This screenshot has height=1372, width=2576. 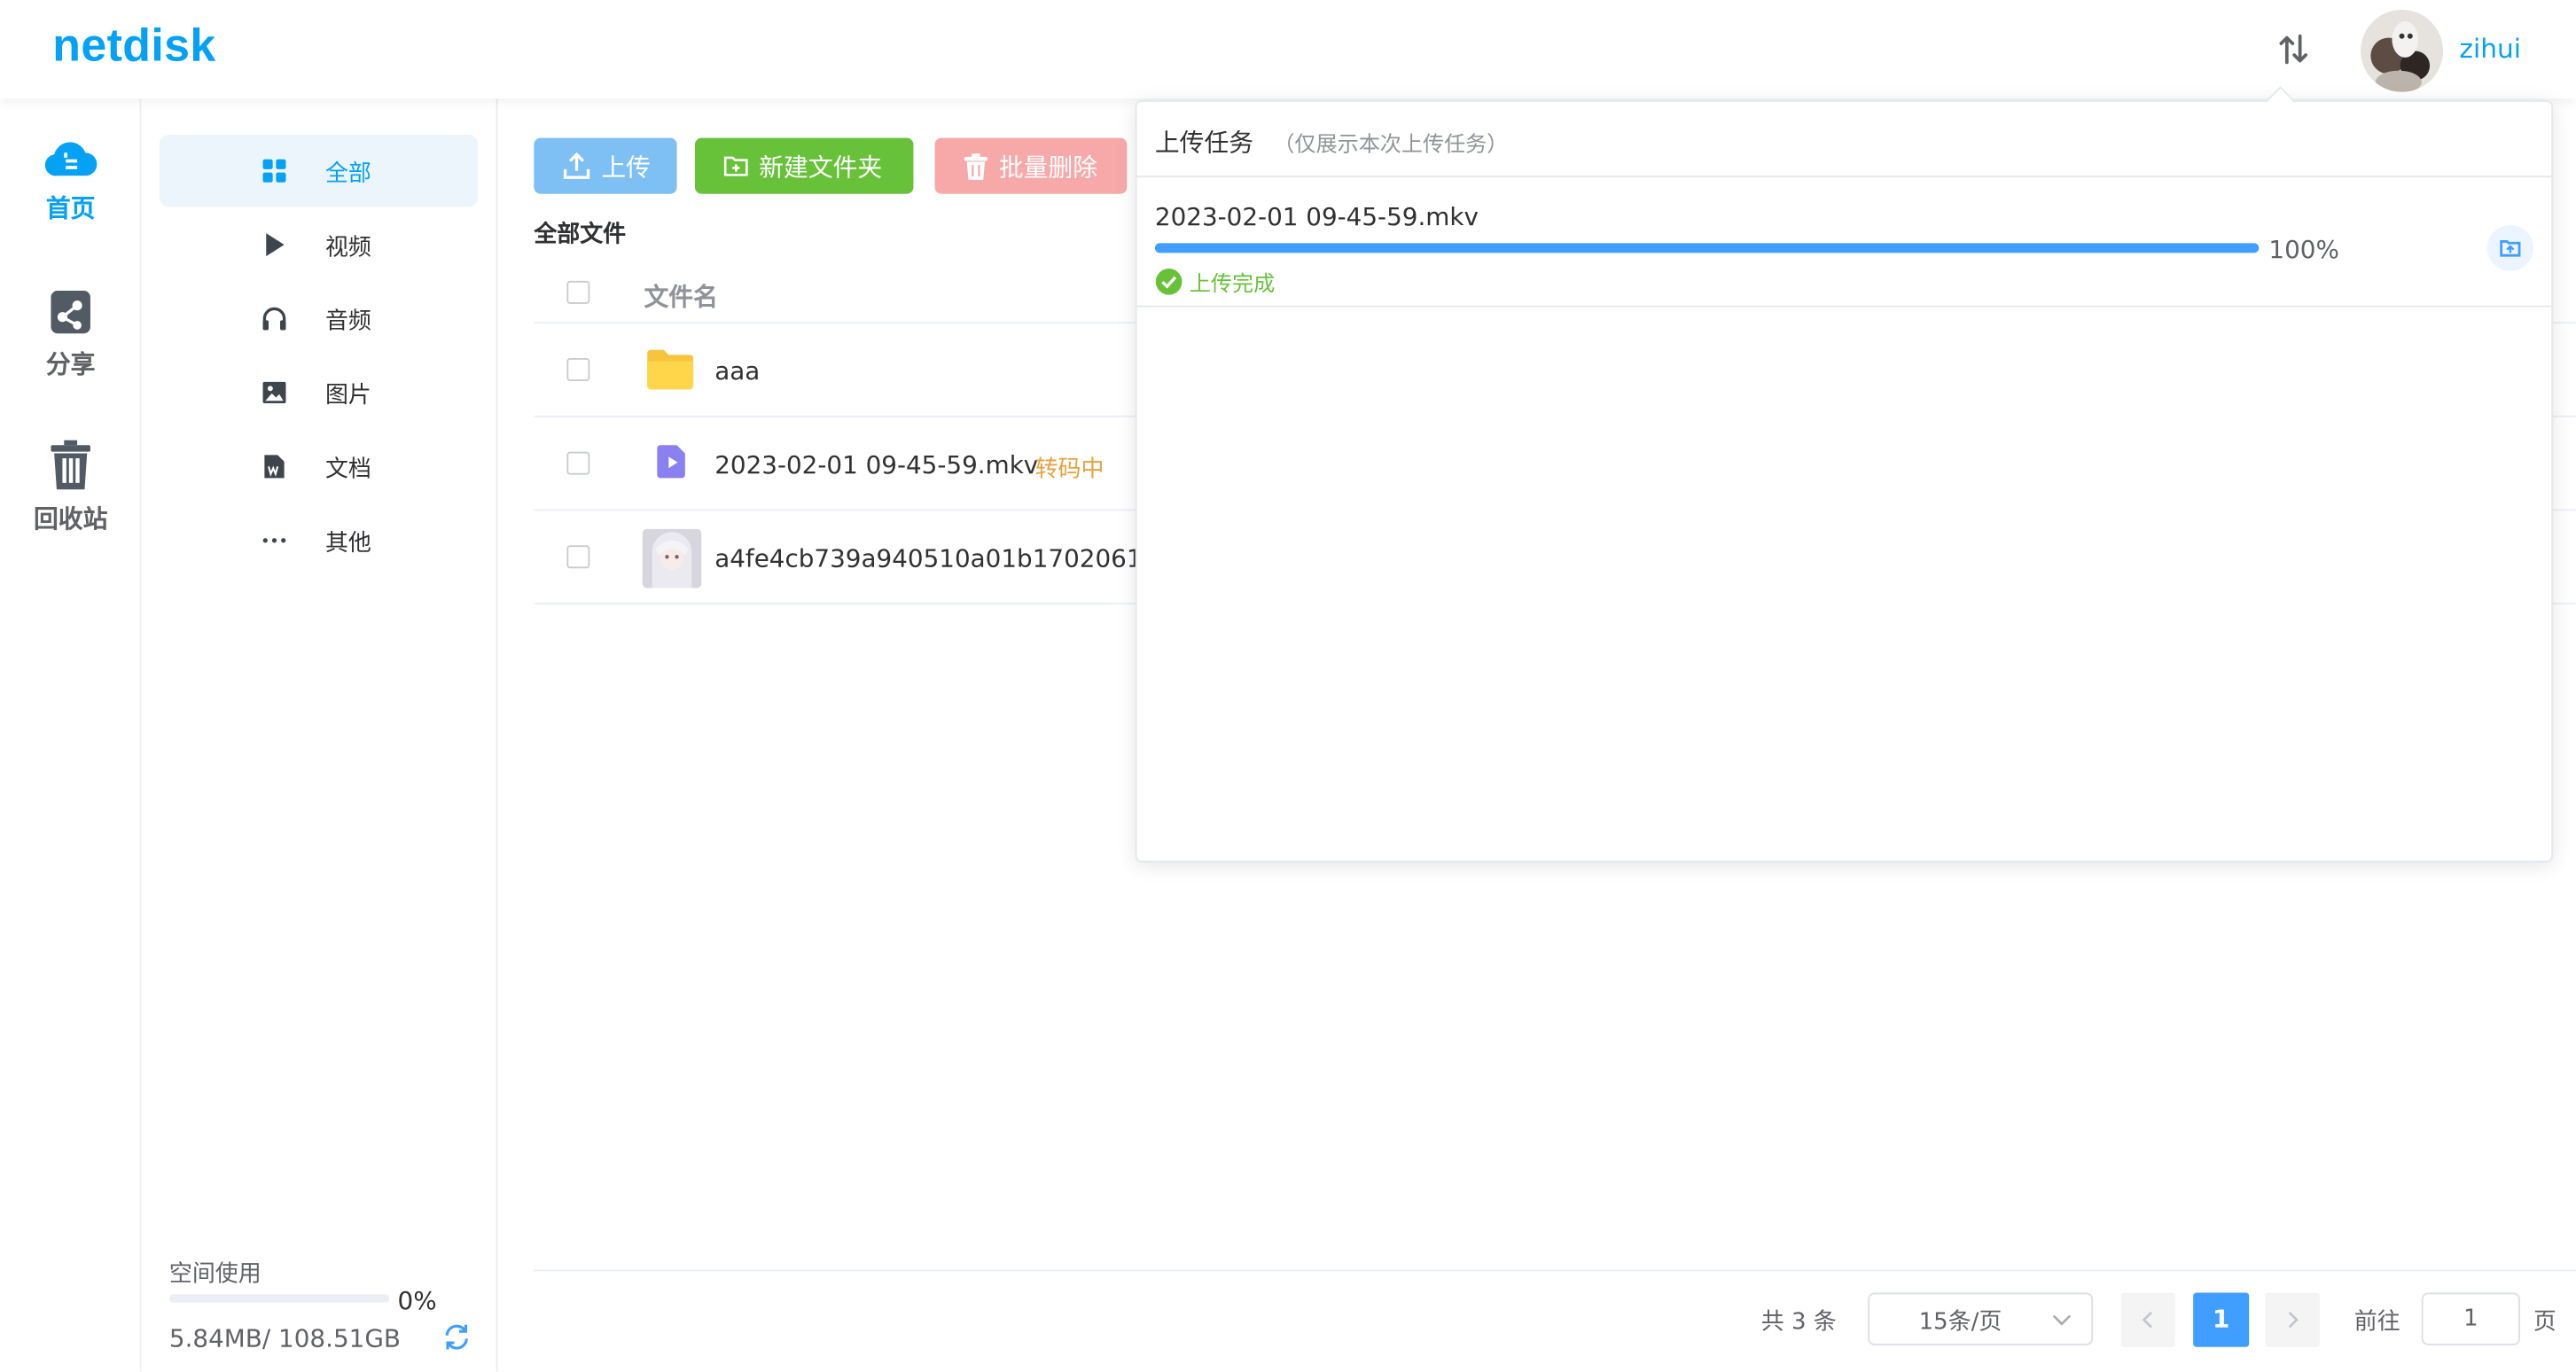 I want to click on folder-open-icon, so click(x=2510, y=249).